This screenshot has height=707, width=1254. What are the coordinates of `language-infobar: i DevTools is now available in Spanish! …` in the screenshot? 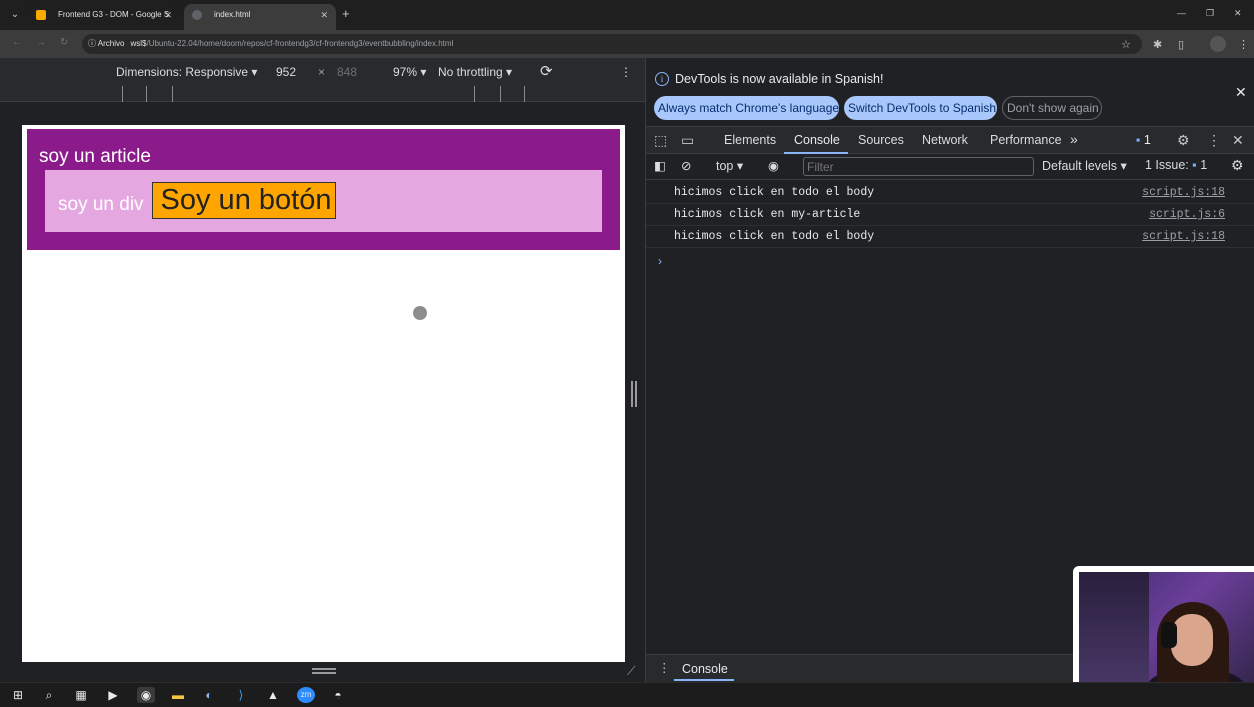 It's located at (950, 92).